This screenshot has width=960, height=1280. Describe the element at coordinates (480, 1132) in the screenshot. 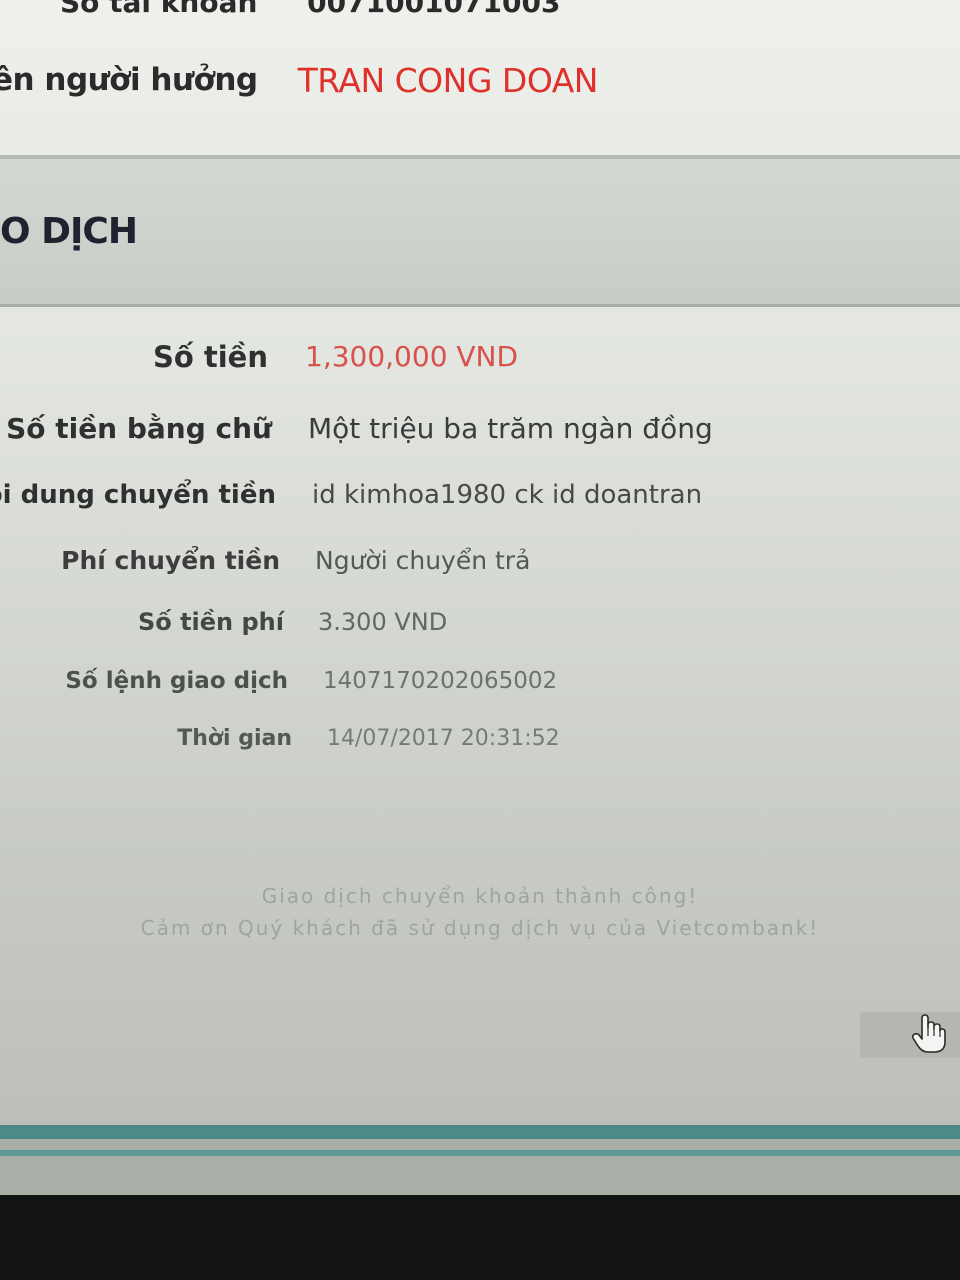

I see `footer-band` at that location.